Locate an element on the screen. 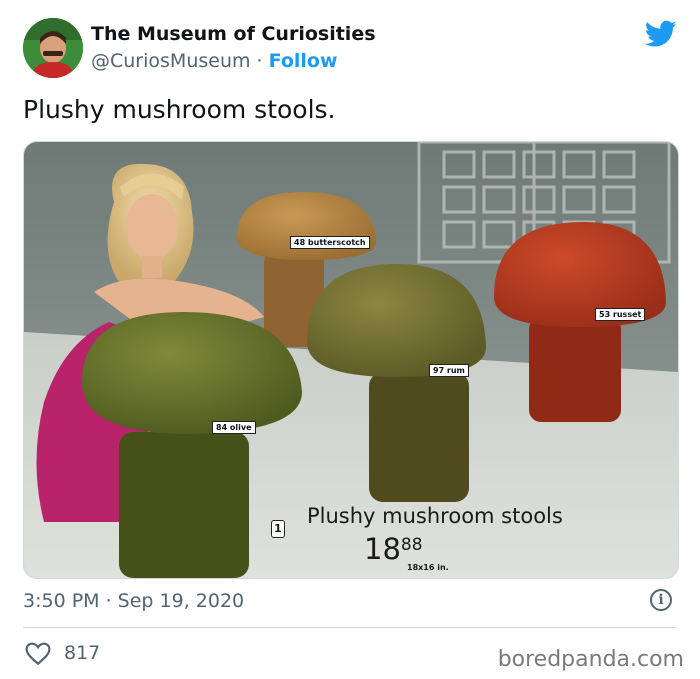 The height and width of the screenshot is (679, 700). avatar is located at coordinates (53, 48).